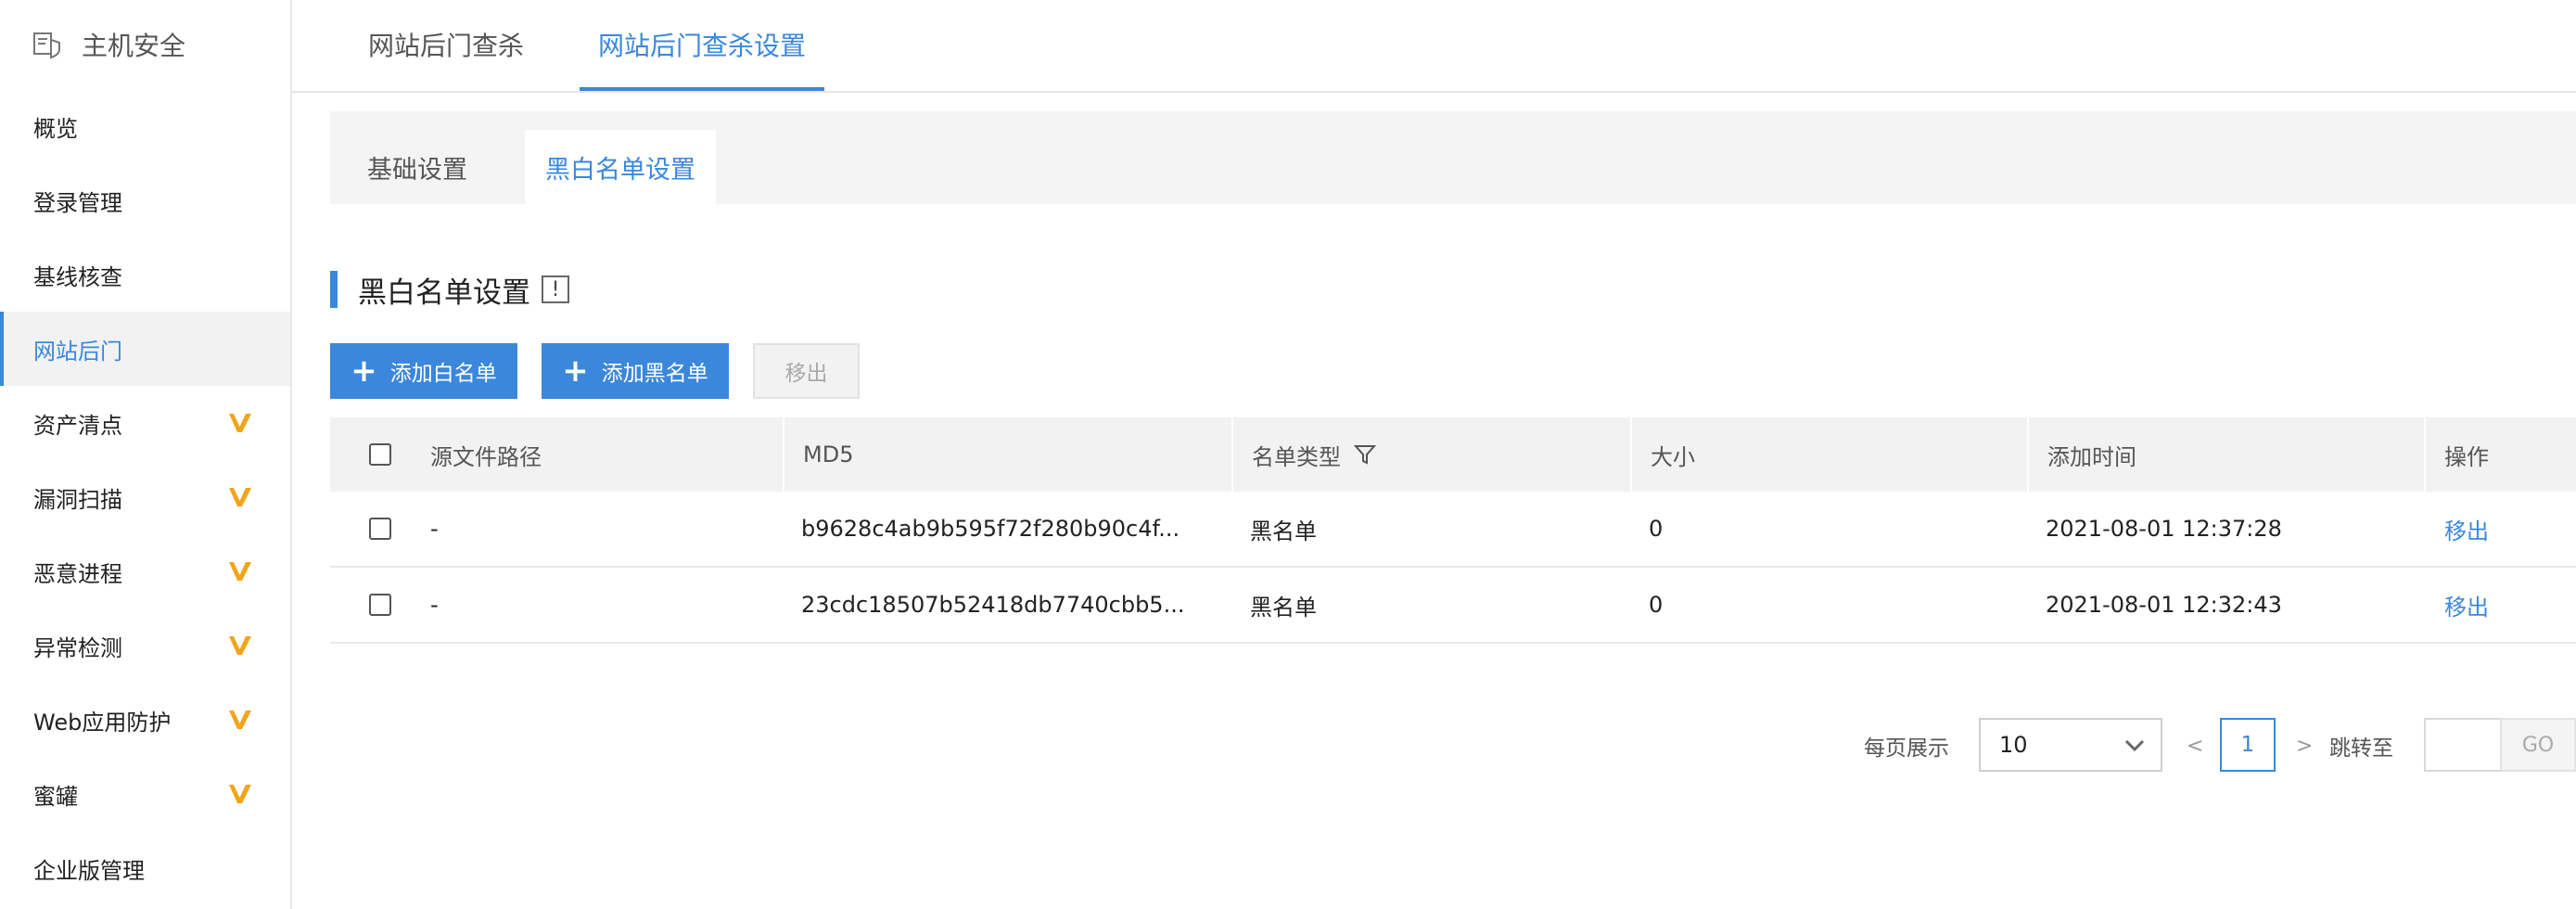 This screenshot has width=2576, height=909. Describe the element at coordinates (380, 455) in the screenshot. I see `select-all-checkbox` at that location.